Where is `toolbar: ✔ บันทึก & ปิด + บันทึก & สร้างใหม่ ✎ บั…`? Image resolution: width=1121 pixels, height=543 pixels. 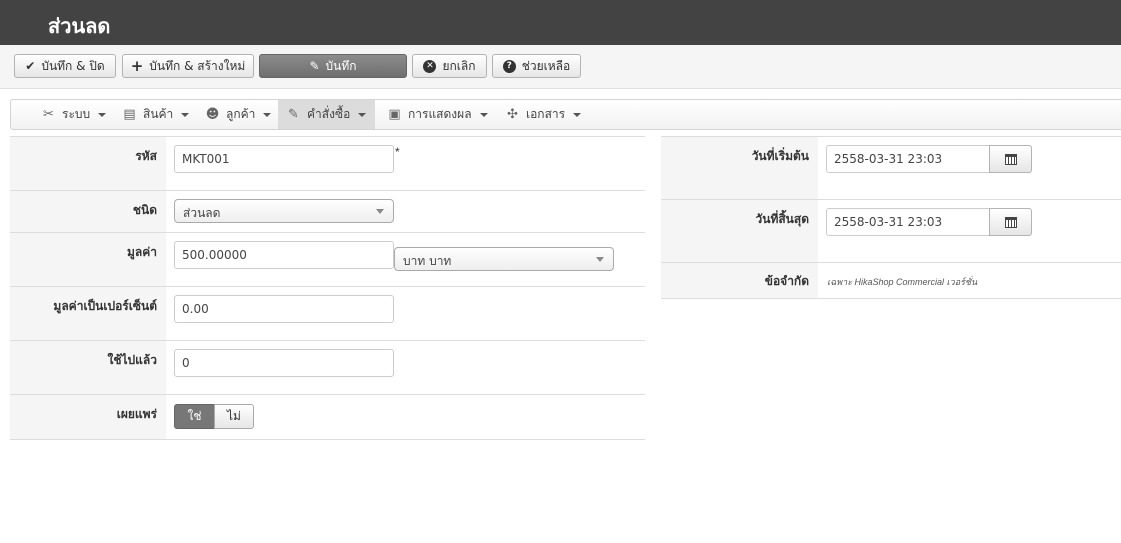
toolbar: ✔ บันทึก & ปิด + บันทึก & สร้างใหม่ ✎ บั… is located at coordinates (560, 67).